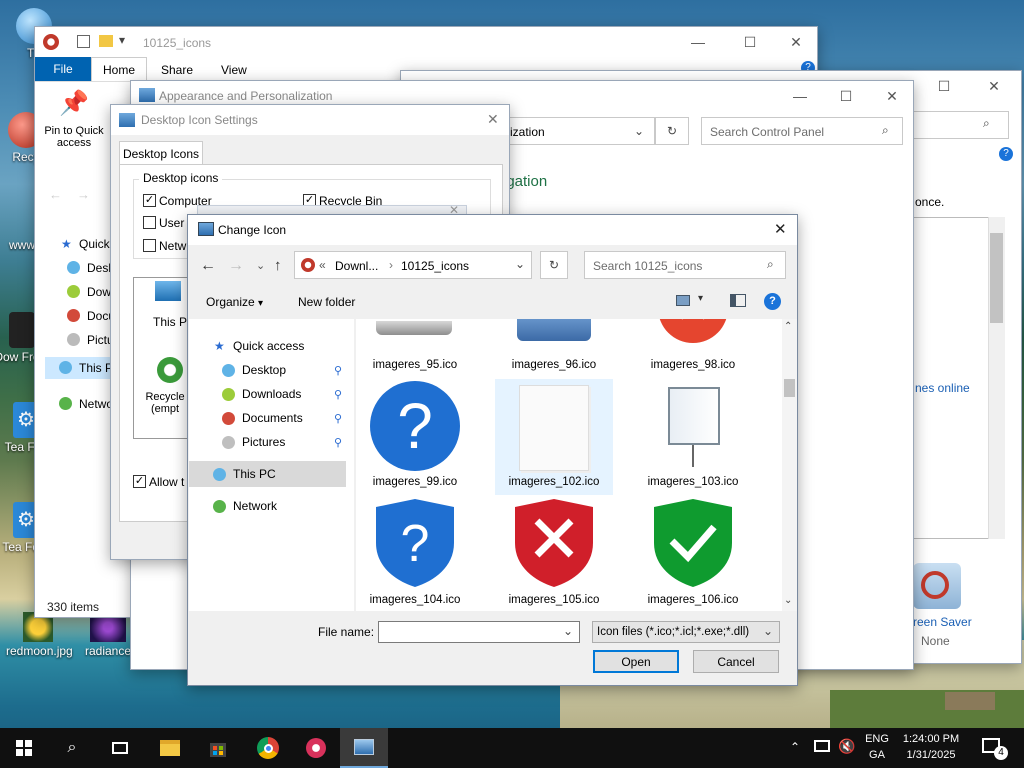 This screenshot has height=768, width=1024. Describe the element at coordinates (234, 302) in the screenshot. I see `organize-button: Organize ▾` at that location.